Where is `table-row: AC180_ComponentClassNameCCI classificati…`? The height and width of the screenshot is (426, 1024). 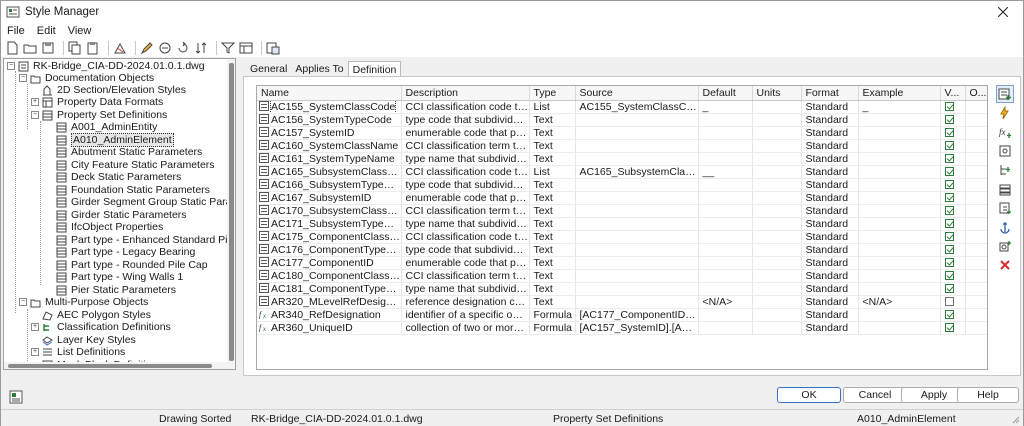 table-row: AC180_ComponentClassNameCCI classificati… is located at coordinates (622, 276).